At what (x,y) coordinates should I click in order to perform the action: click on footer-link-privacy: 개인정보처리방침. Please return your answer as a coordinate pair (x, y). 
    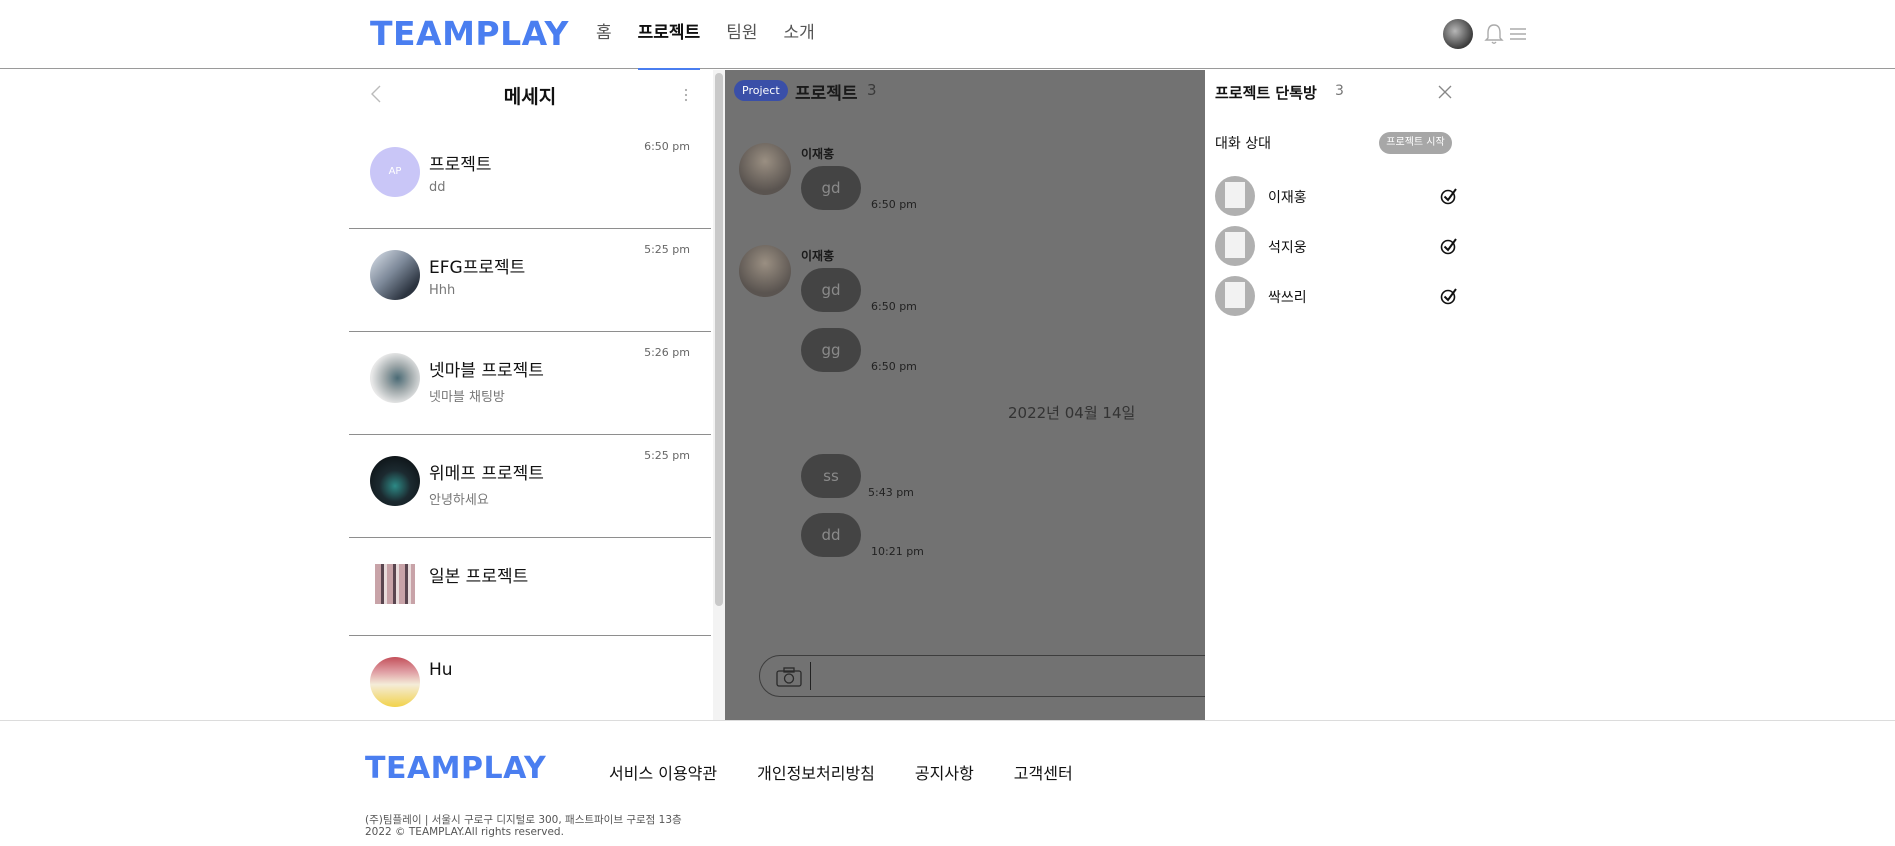
    Looking at the image, I should click on (816, 772).